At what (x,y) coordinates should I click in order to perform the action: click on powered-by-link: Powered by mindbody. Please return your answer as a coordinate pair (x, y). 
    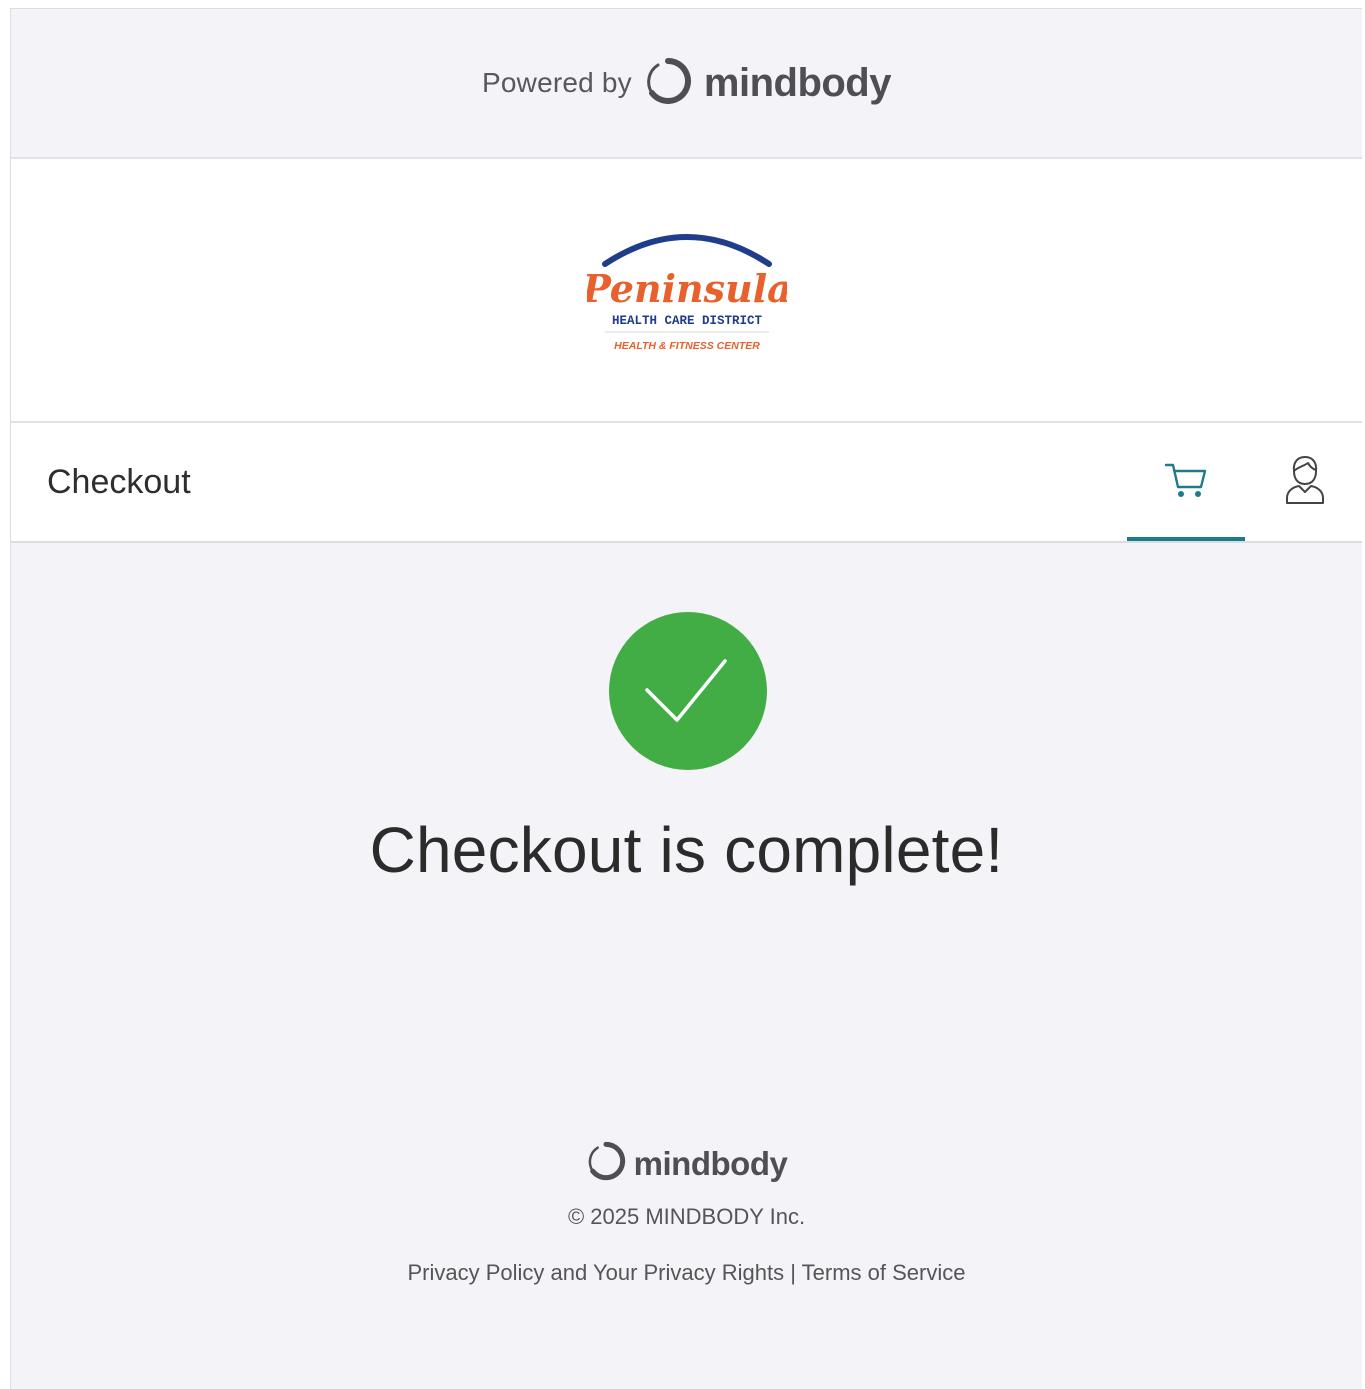
    Looking at the image, I should click on (686, 83).